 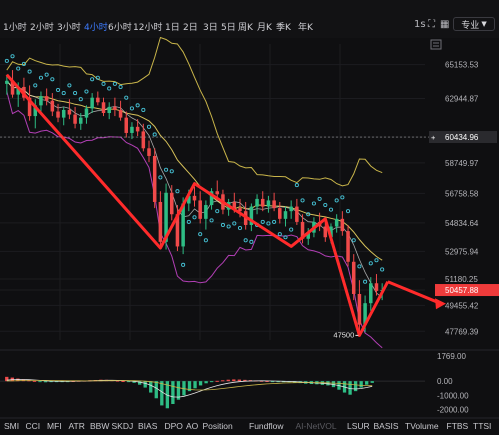 What do you see at coordinates (212, 392) in the screenshot?
I see `macd-pane` at bounding box center [212, 392].